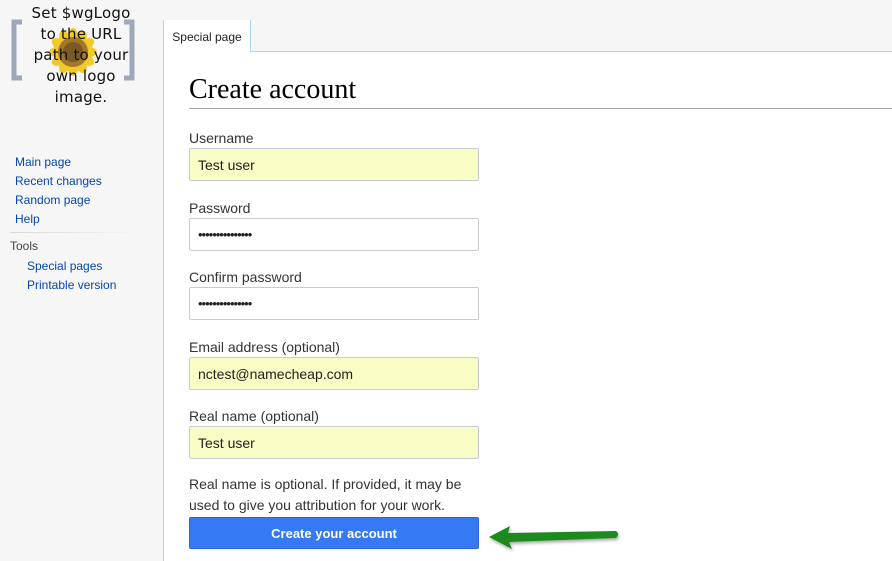  What do you see at coordinates (58, 162) in the screenshot?
I see `sidebar-item-main-page: Main page` at bounding box center [58, 162].